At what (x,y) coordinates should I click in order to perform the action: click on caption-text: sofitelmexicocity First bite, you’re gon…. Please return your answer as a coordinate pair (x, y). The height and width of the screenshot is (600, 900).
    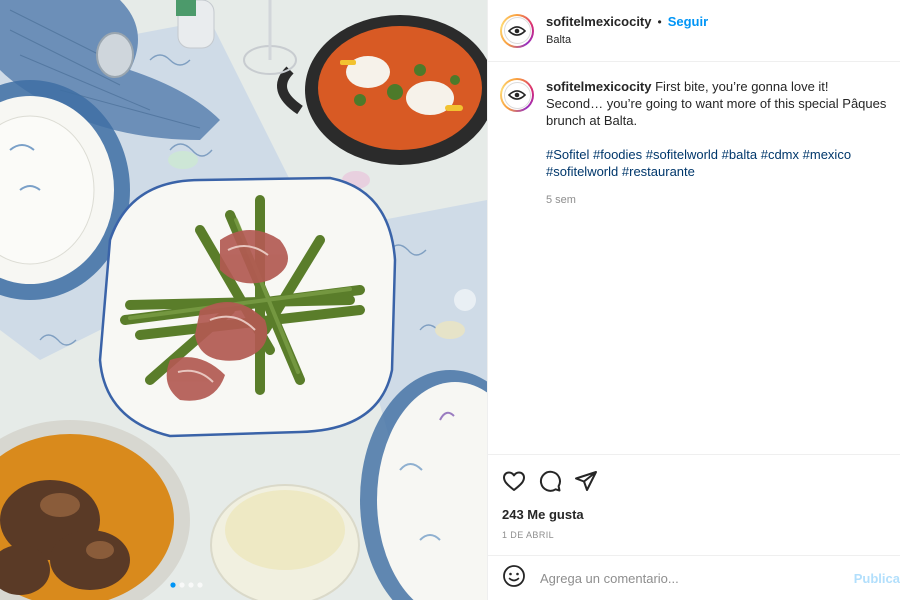
    Looking at the image, I should click on (717, 103).